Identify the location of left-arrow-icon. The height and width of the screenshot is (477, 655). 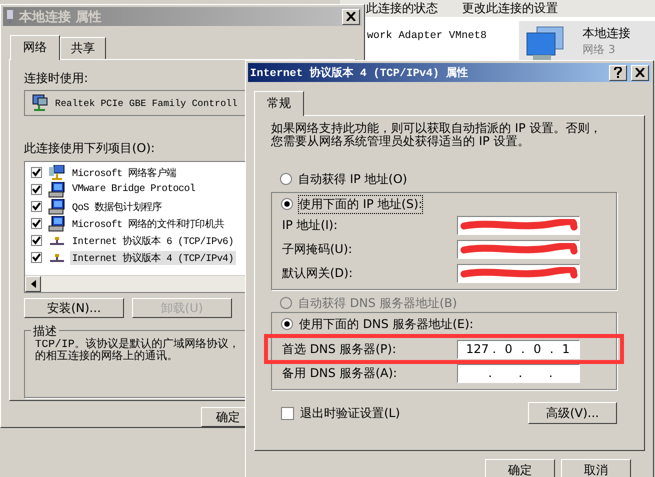
(33, 284).